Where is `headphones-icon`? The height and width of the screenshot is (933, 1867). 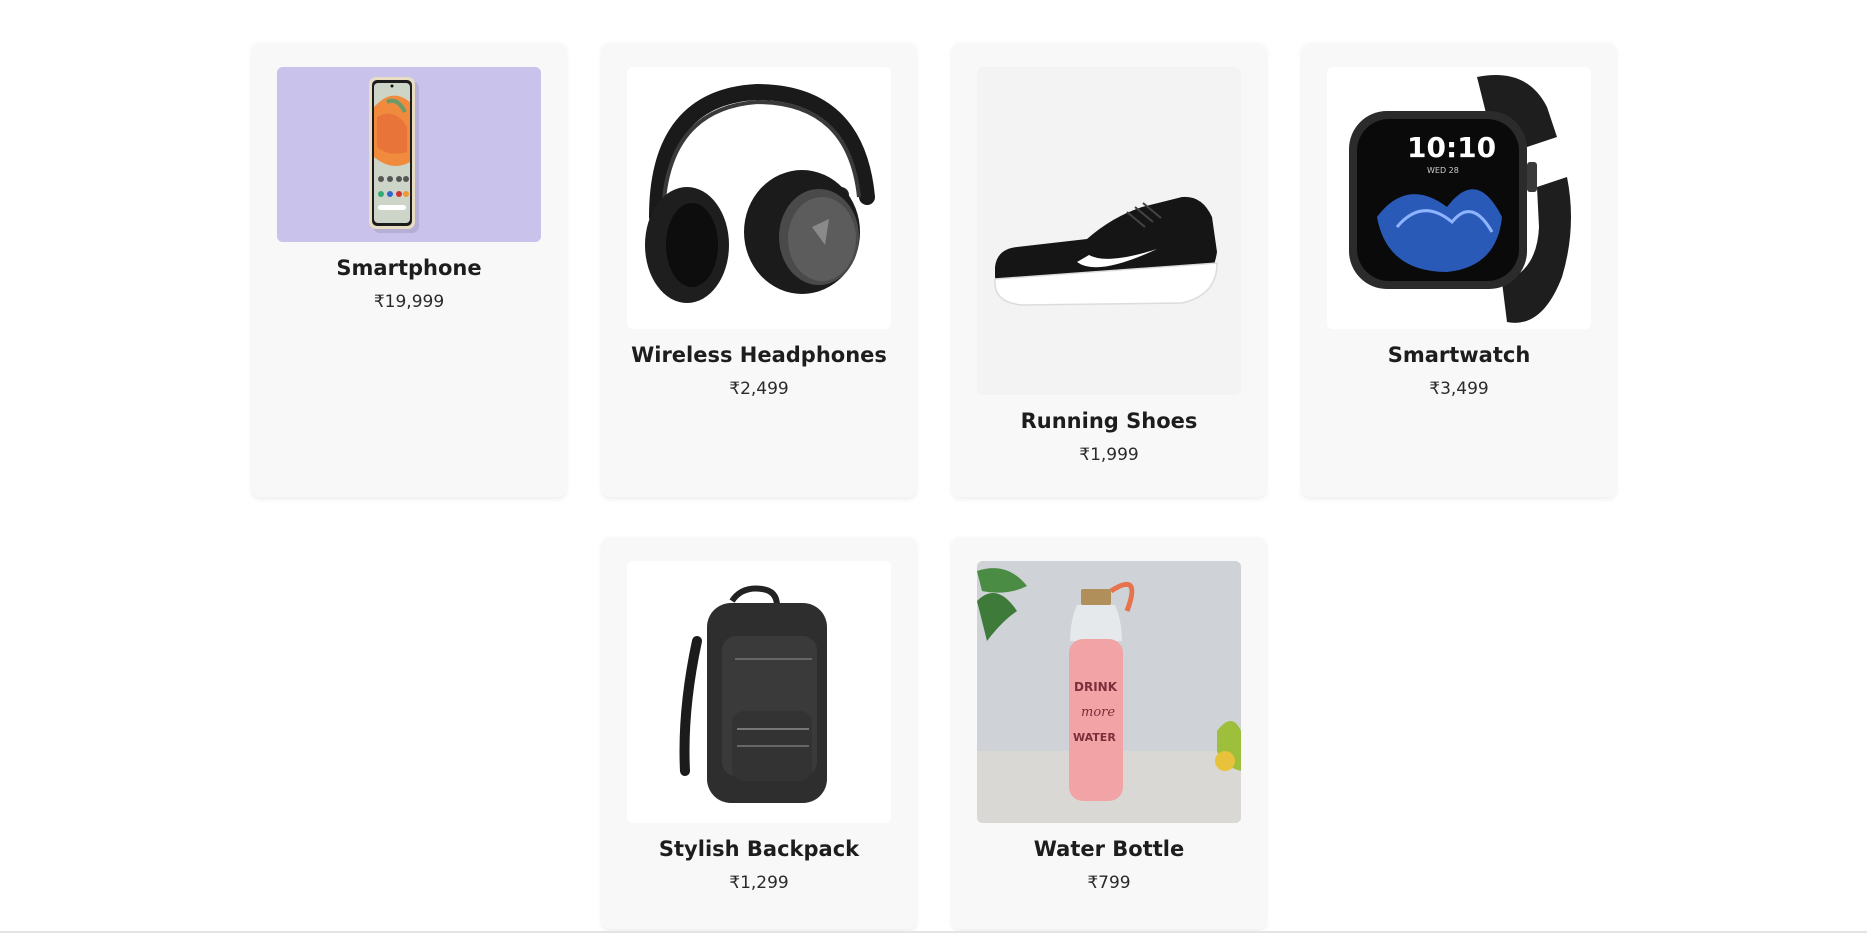
headphones-icon is located at coordinates (759, 198).